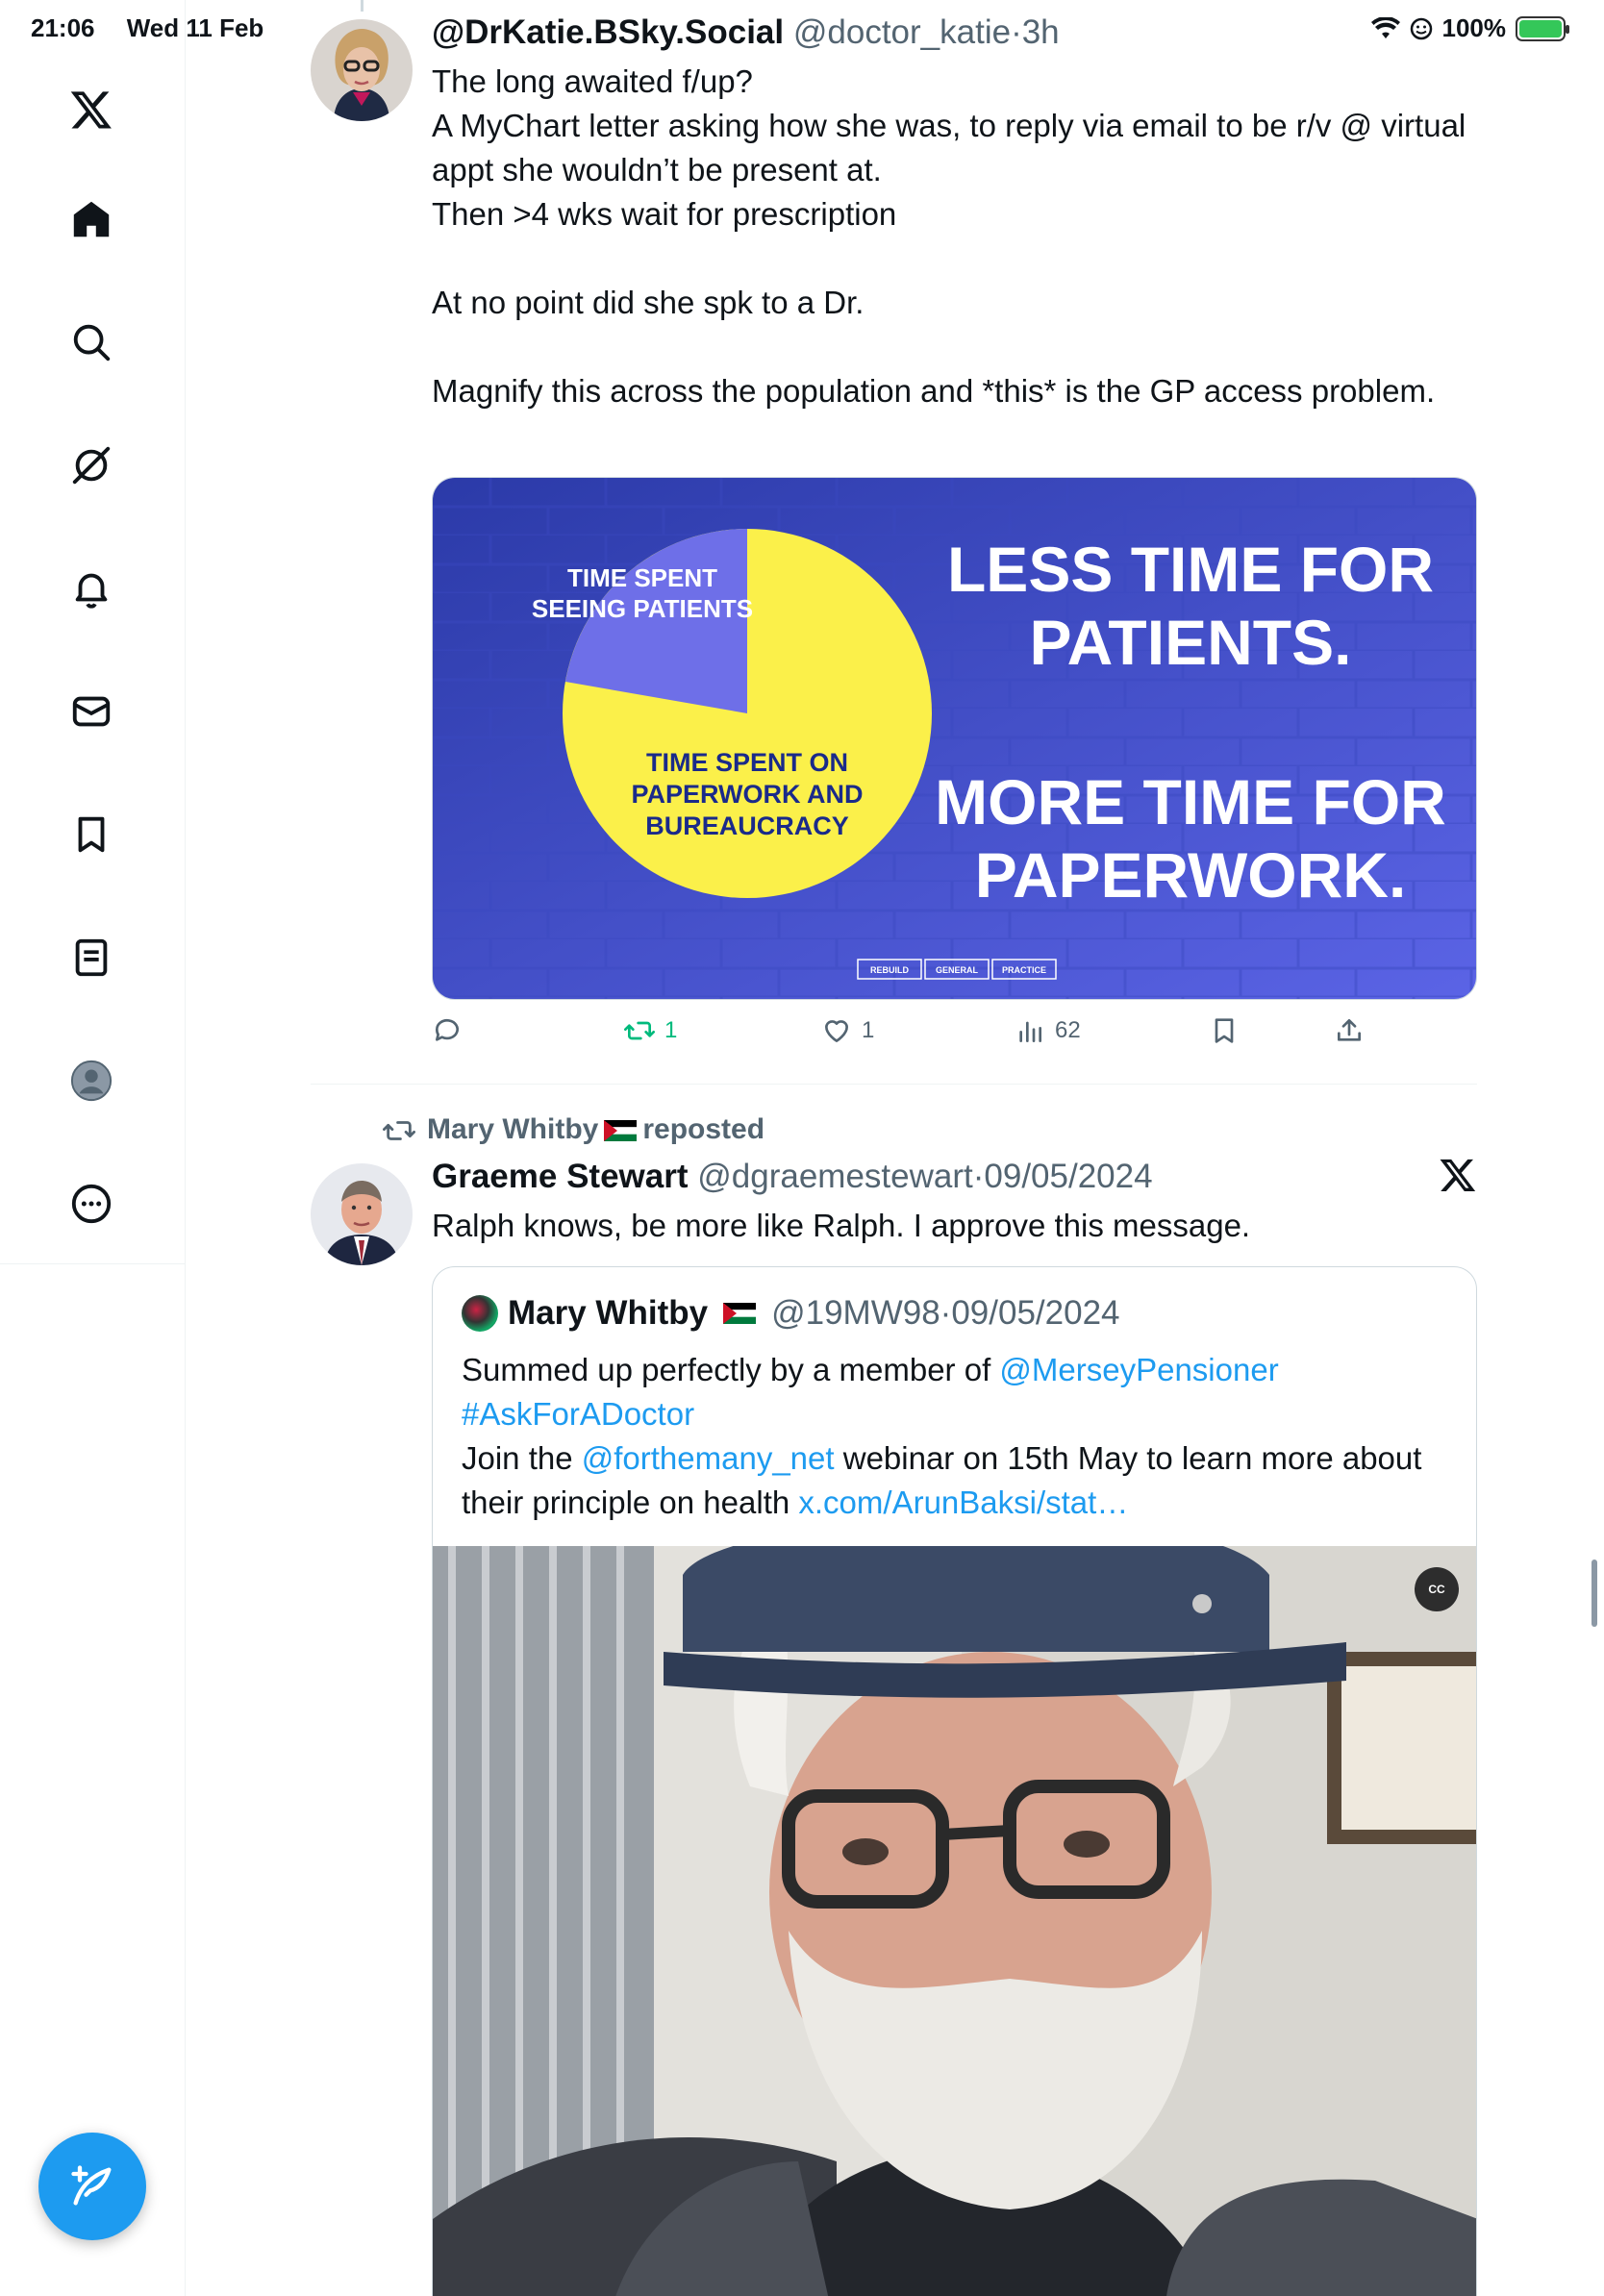  I want to click on svg-text: PRACTICE, so click(1024, 970).